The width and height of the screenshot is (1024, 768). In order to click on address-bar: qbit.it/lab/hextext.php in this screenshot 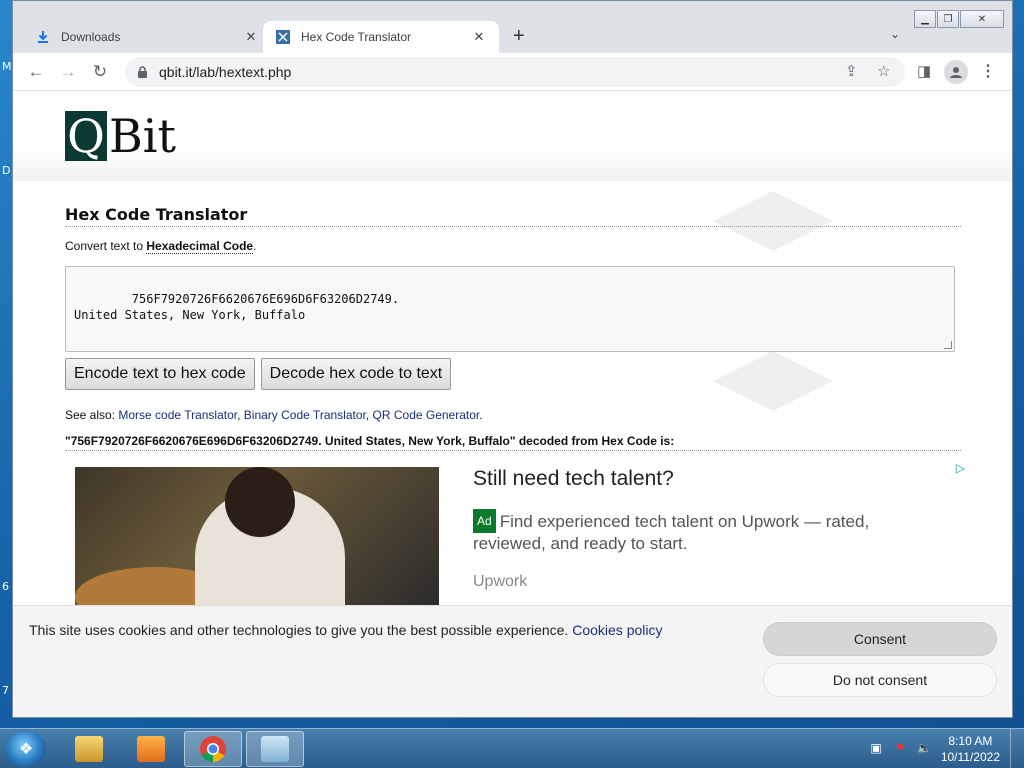, I will do `click(515, 72)`.